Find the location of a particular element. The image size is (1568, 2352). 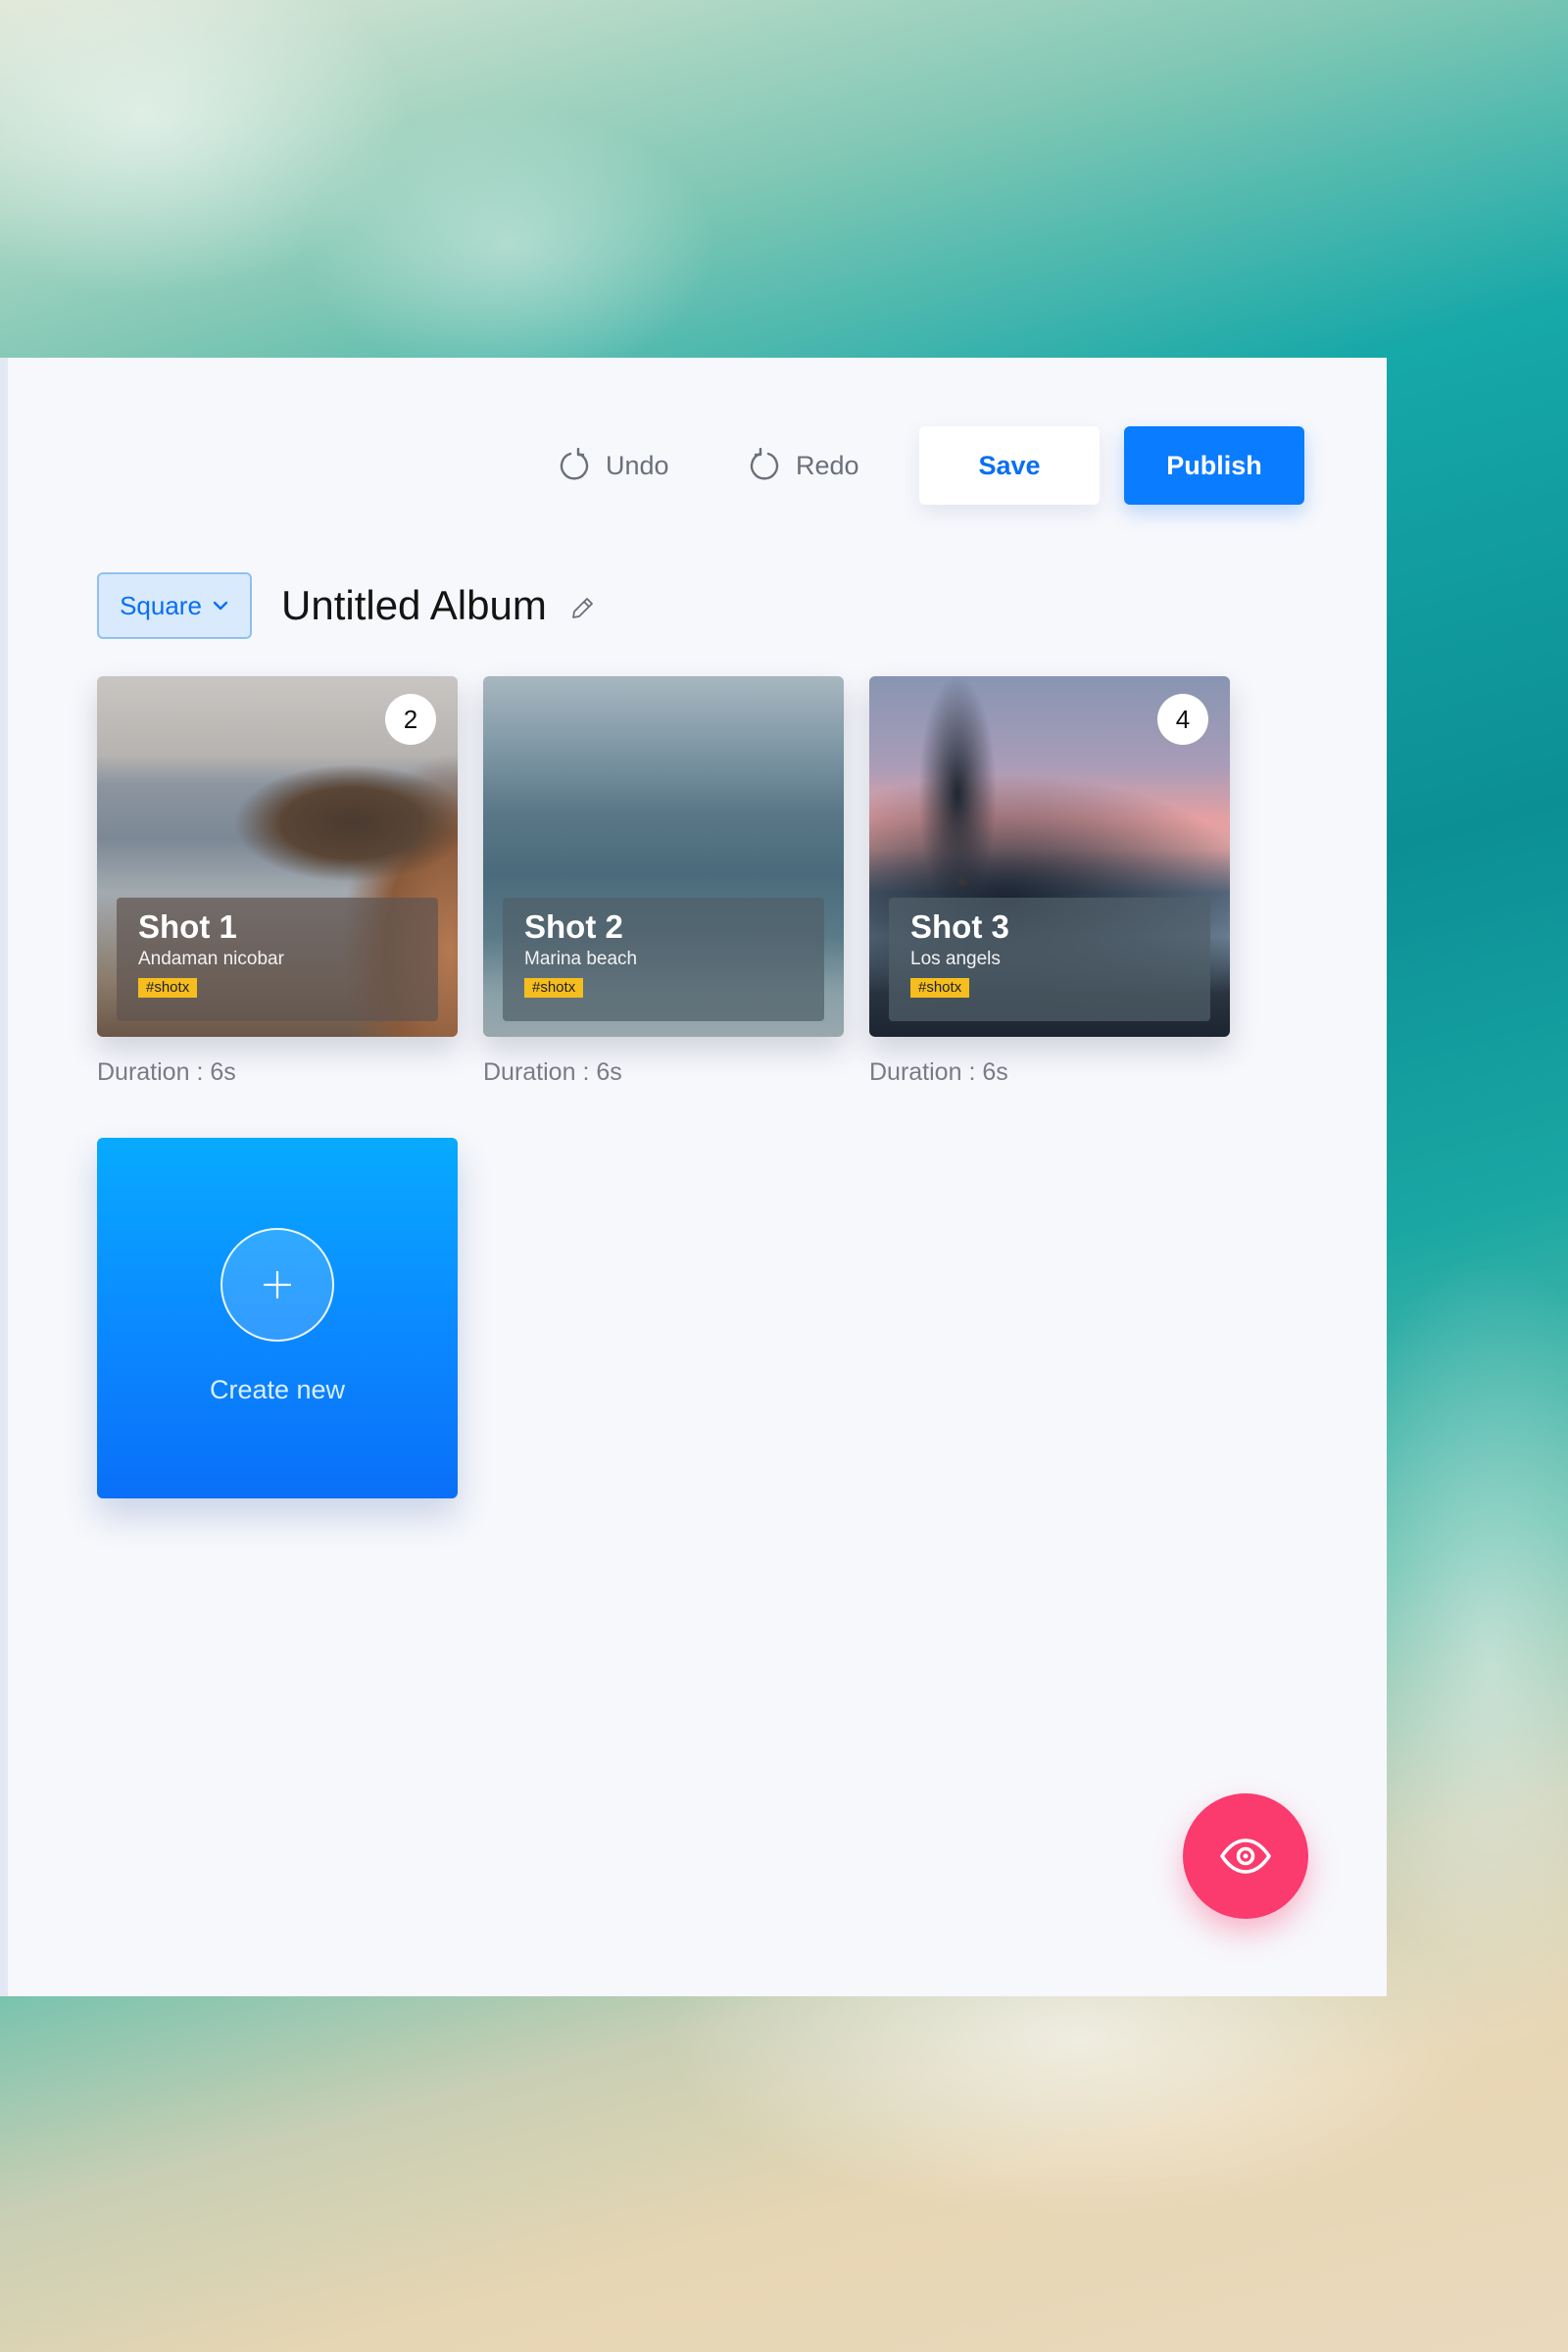

create-new-label: Create new is located at coordinates (277, 1389).